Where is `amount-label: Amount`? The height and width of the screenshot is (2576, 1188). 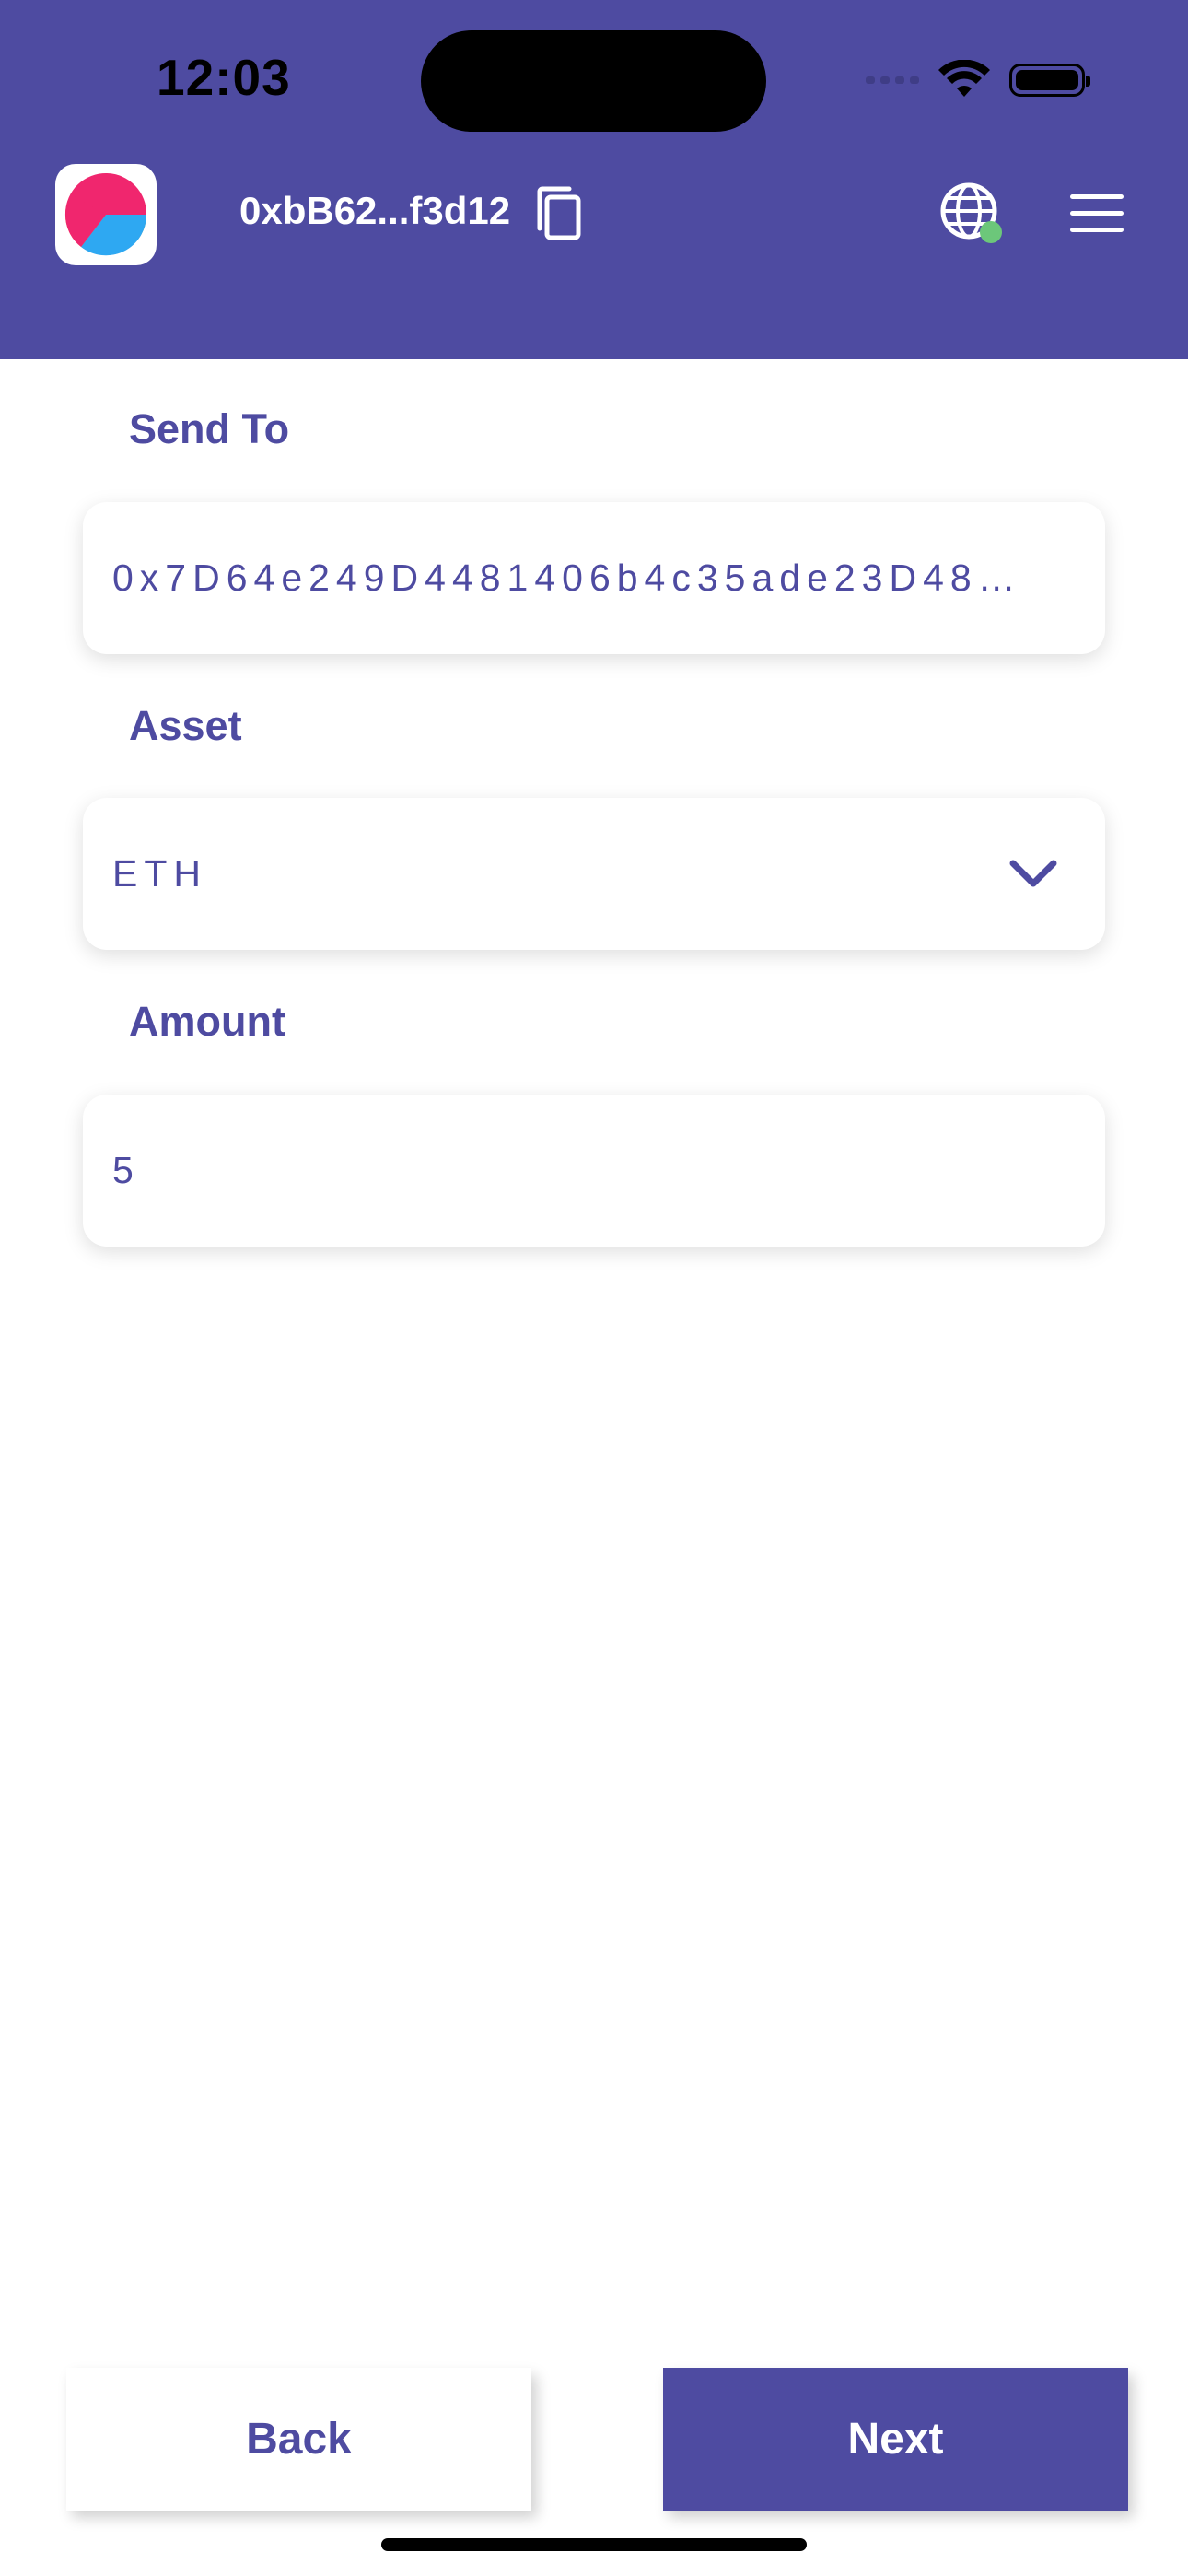 amount-label: Amount is located at coordinates (207, 1022).